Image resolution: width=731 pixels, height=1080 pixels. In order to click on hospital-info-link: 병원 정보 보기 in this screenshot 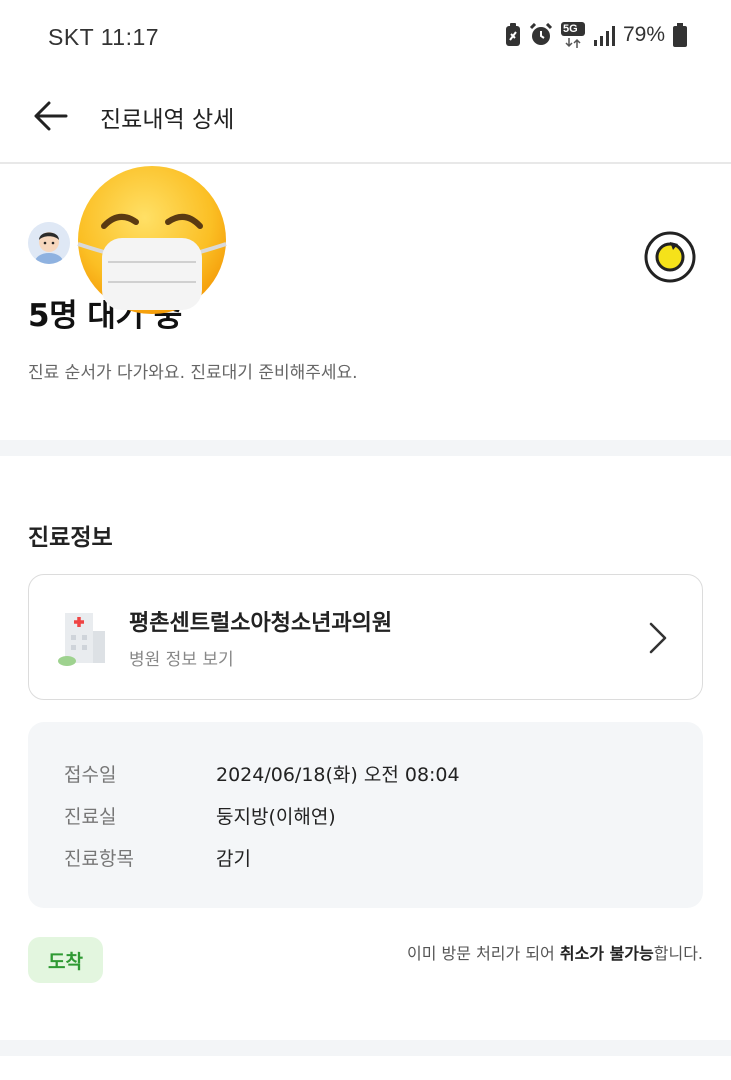, I will do `click(181, 657)`.